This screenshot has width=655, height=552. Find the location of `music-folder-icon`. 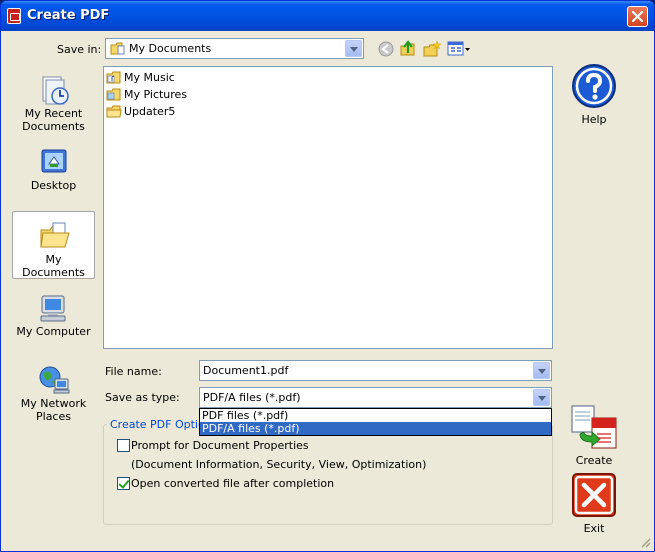

music-folder-icon is located at coordinates (113, 77).